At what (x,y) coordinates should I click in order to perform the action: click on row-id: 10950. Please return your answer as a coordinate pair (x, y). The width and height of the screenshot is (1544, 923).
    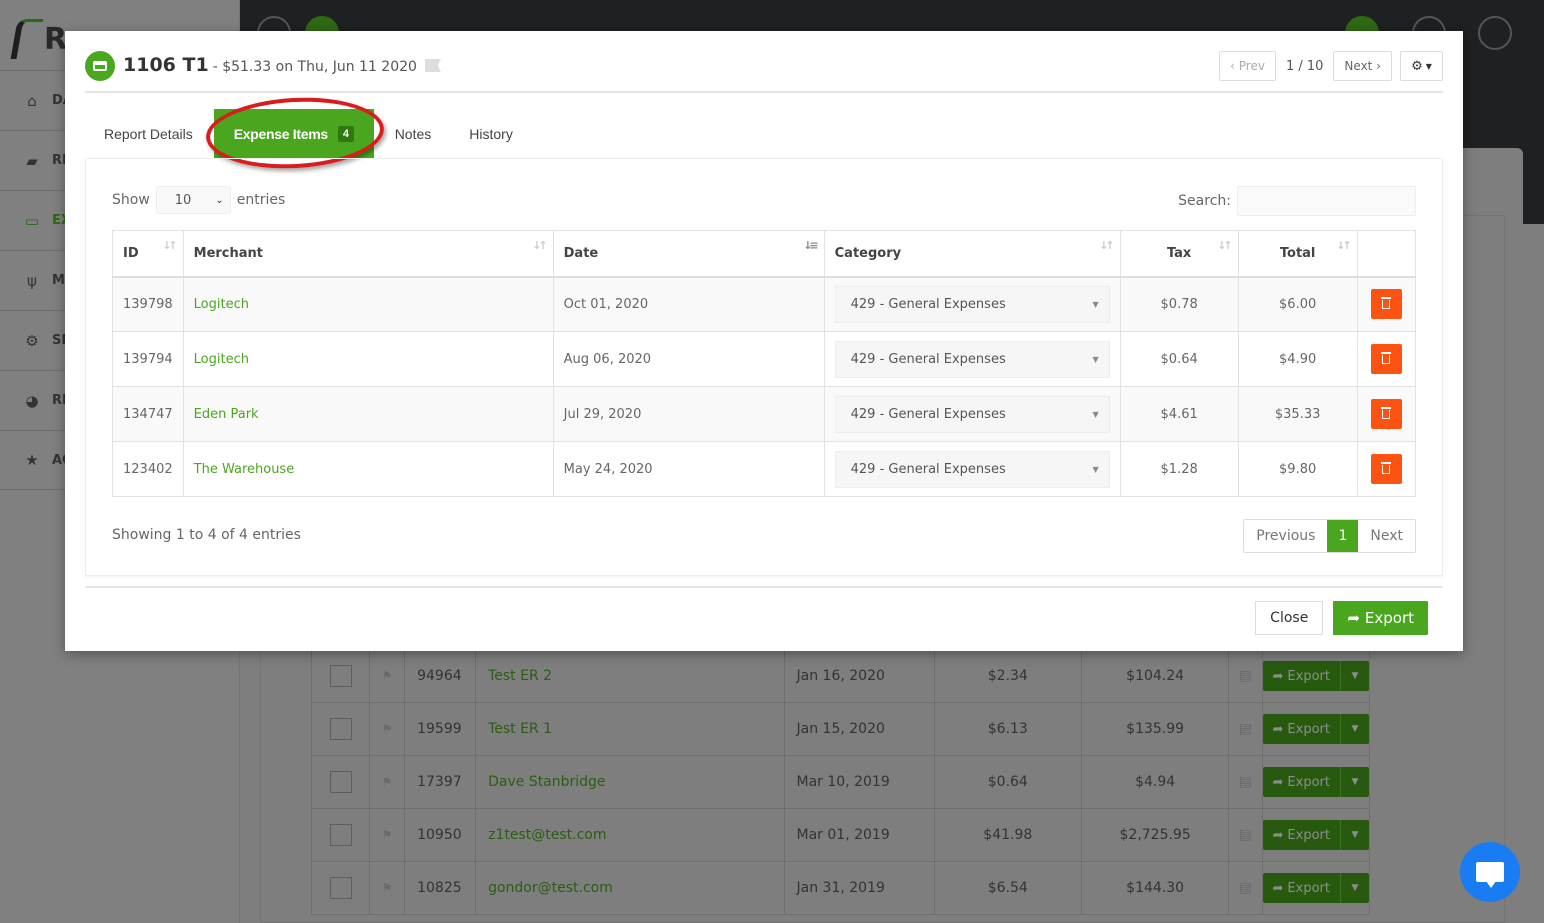
    Looking at the image, I should click on (441, 835).